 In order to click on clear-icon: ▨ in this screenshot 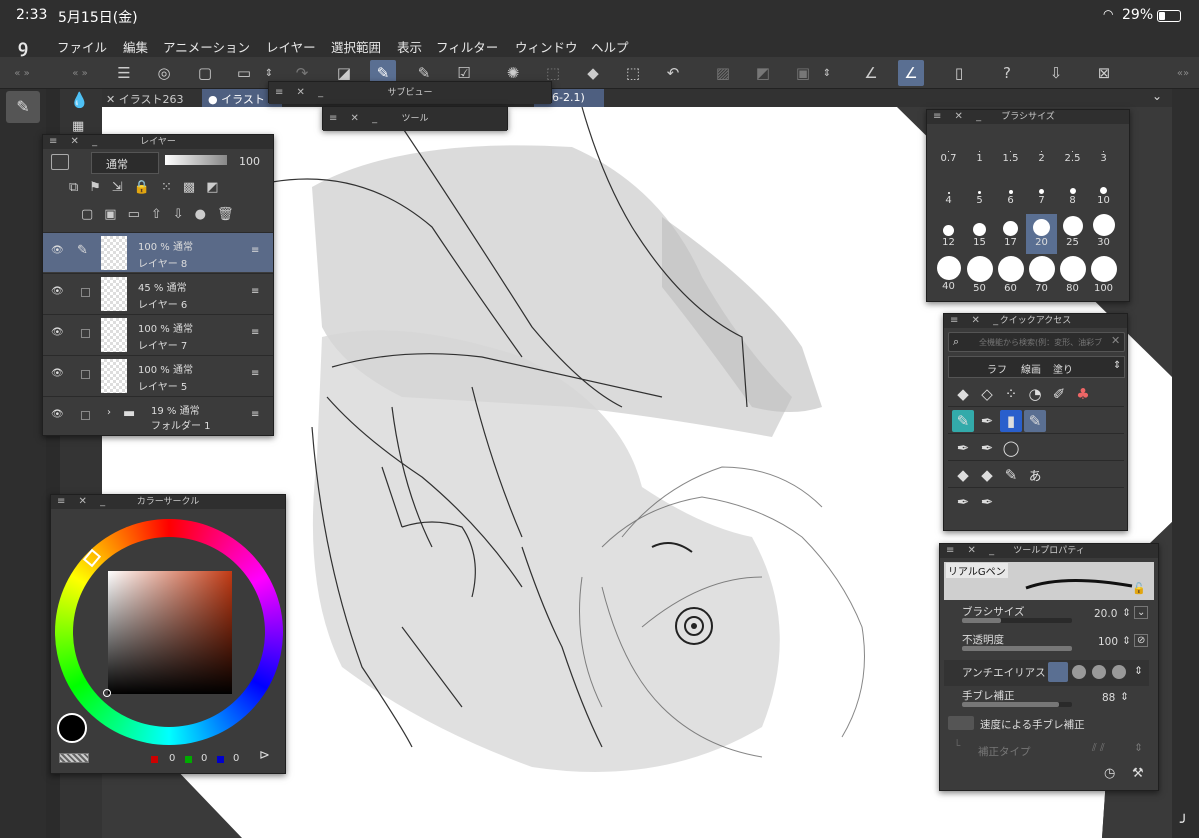, I will do `click(723, 73)`.